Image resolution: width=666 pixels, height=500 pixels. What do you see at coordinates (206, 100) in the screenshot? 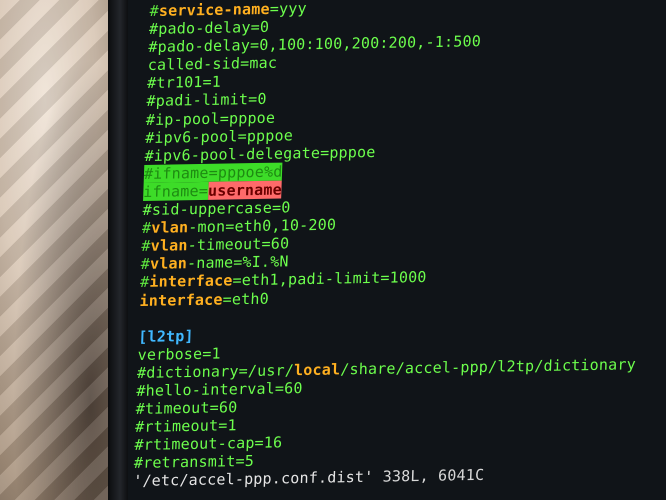
I see `line-segment: #padi-limit=0` at bounding box center [206, 100].